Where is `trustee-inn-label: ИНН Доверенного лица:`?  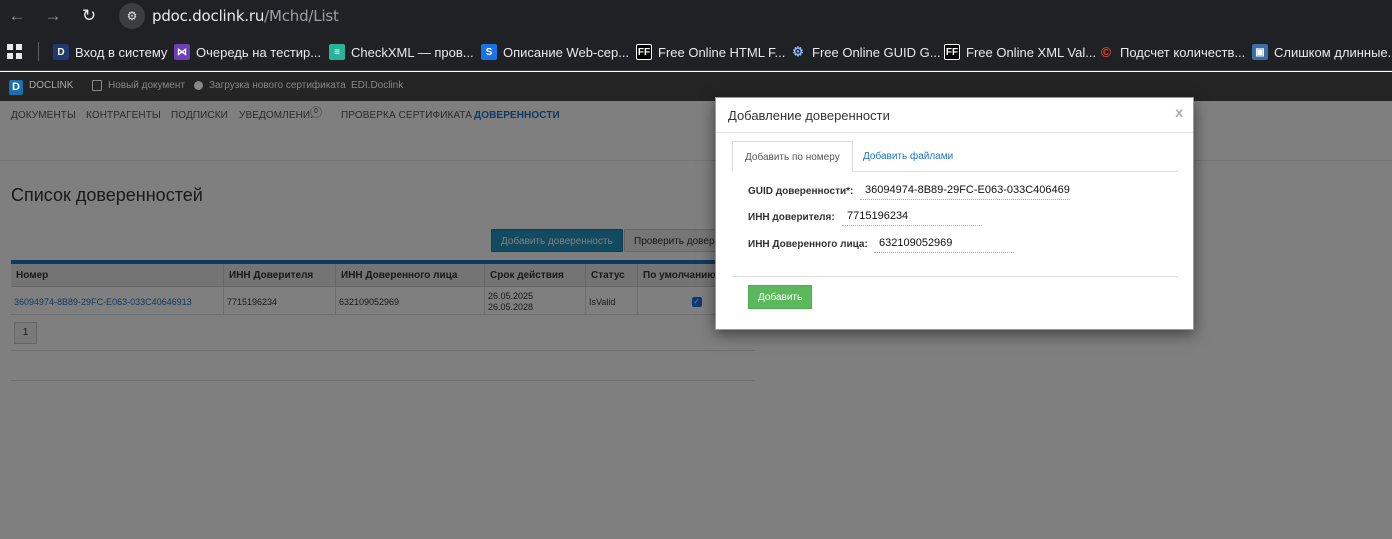
trustee-inn-label: ИНН Доверенного лица: is located at coordinates (808, 244).